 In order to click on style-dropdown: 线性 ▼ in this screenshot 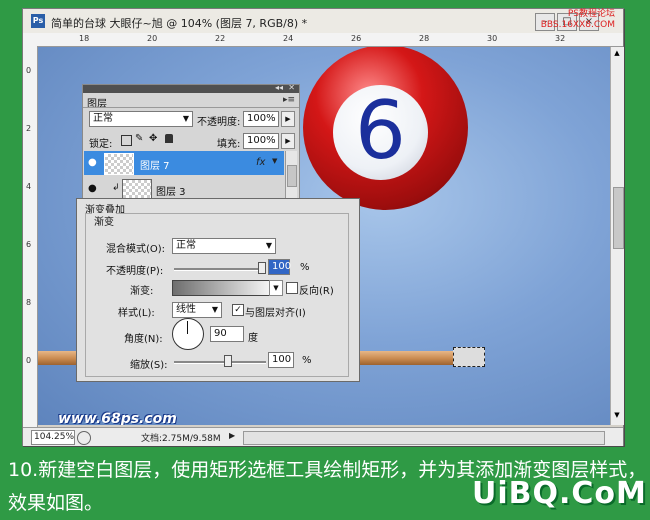, I will do `click(197, 310)`.